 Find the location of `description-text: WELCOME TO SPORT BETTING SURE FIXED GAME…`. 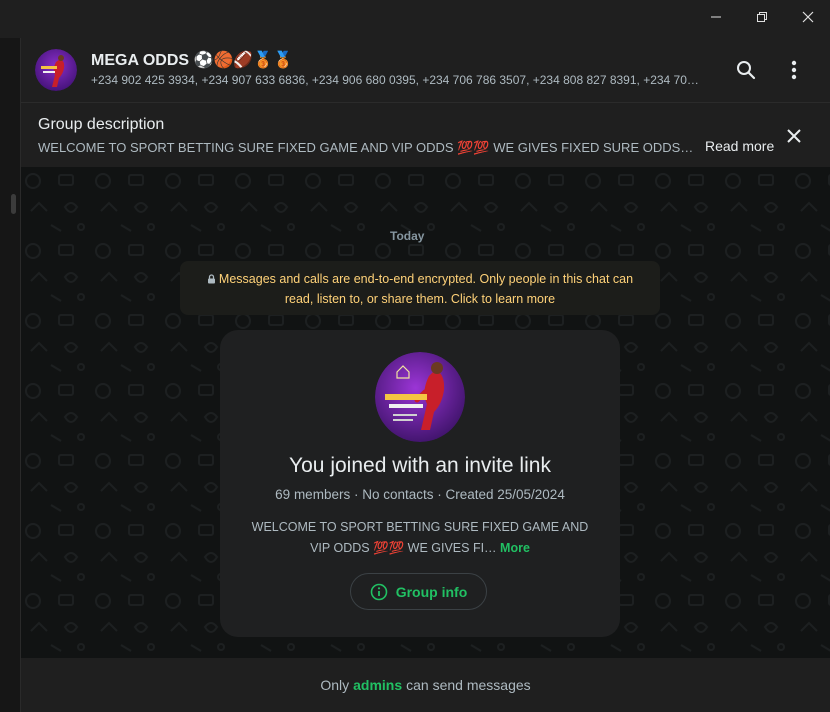

description-text: WELCOME TO SPORT BETTING SURE FIXED GAME… is located at coordinates (366, 147).